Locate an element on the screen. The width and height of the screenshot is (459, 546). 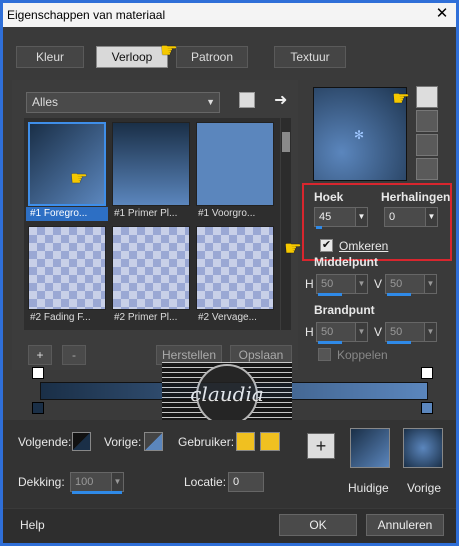
tab-verloop: Verloop is located at coordinates (132, 57).